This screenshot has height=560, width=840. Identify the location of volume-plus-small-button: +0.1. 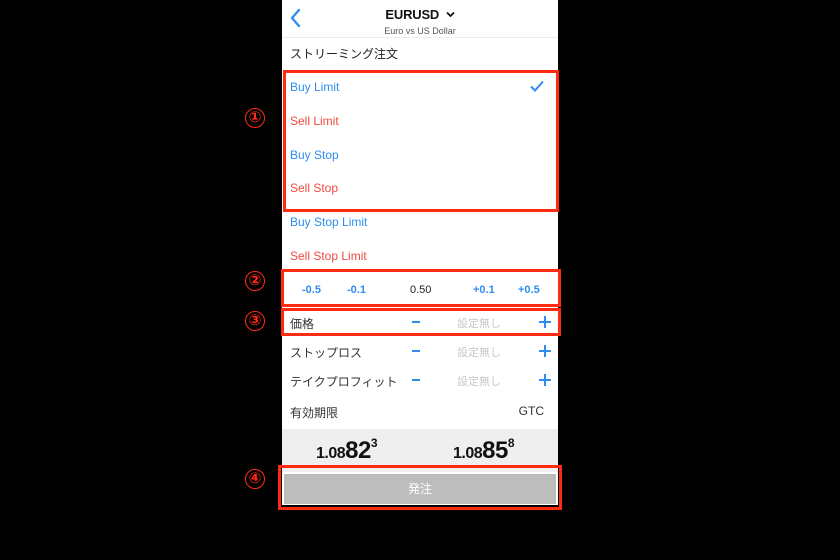
(484, 290).